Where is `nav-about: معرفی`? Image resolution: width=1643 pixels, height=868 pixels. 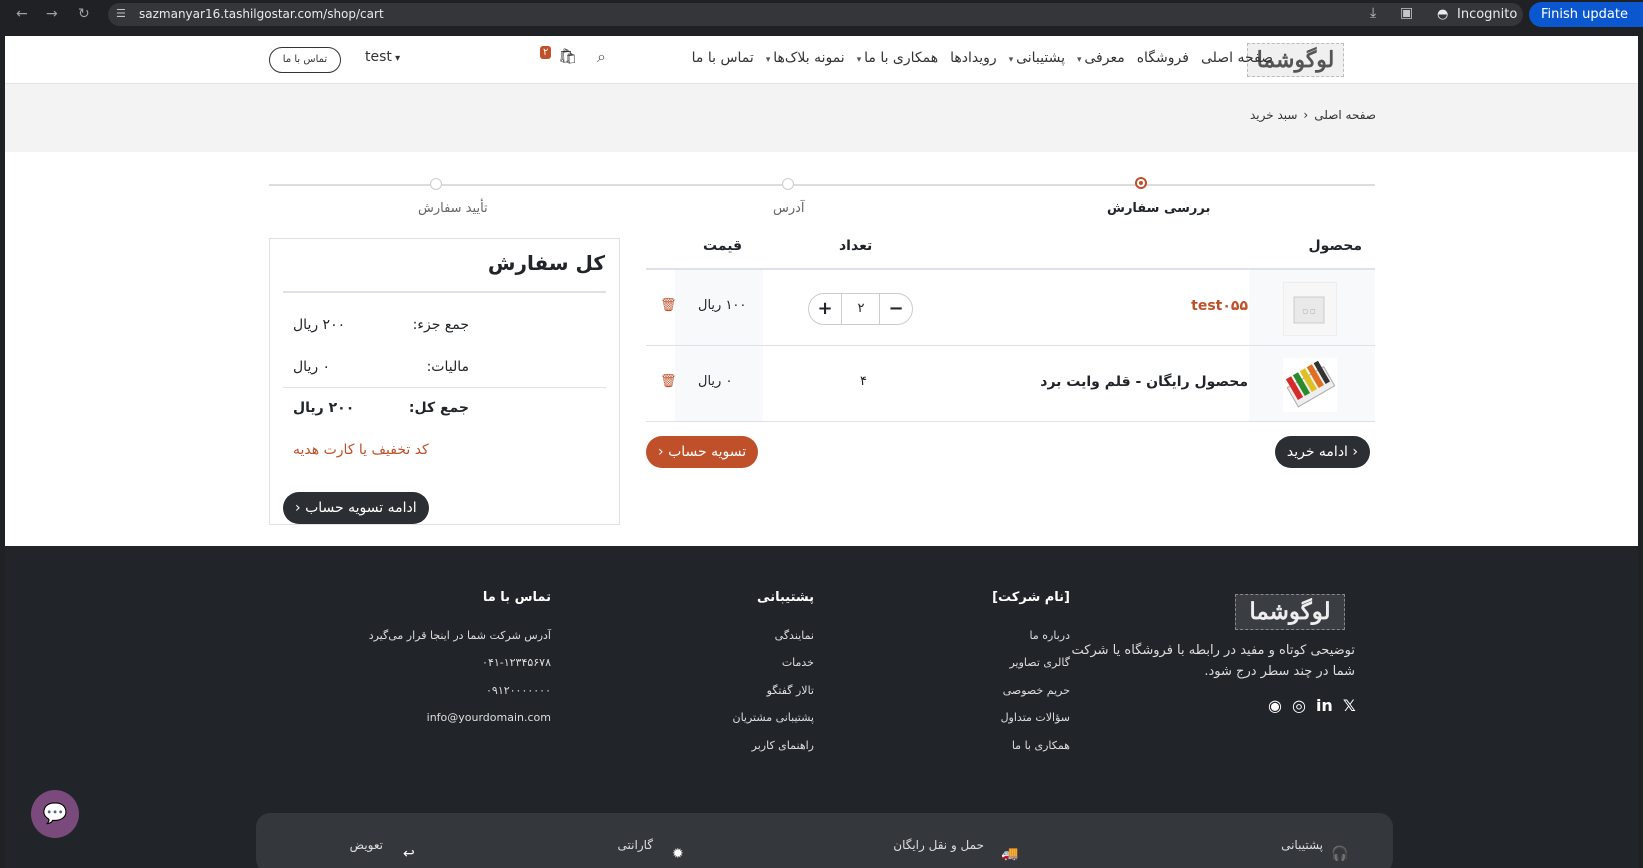
nav-about: معرفی is located at coordinates (1100, 58).